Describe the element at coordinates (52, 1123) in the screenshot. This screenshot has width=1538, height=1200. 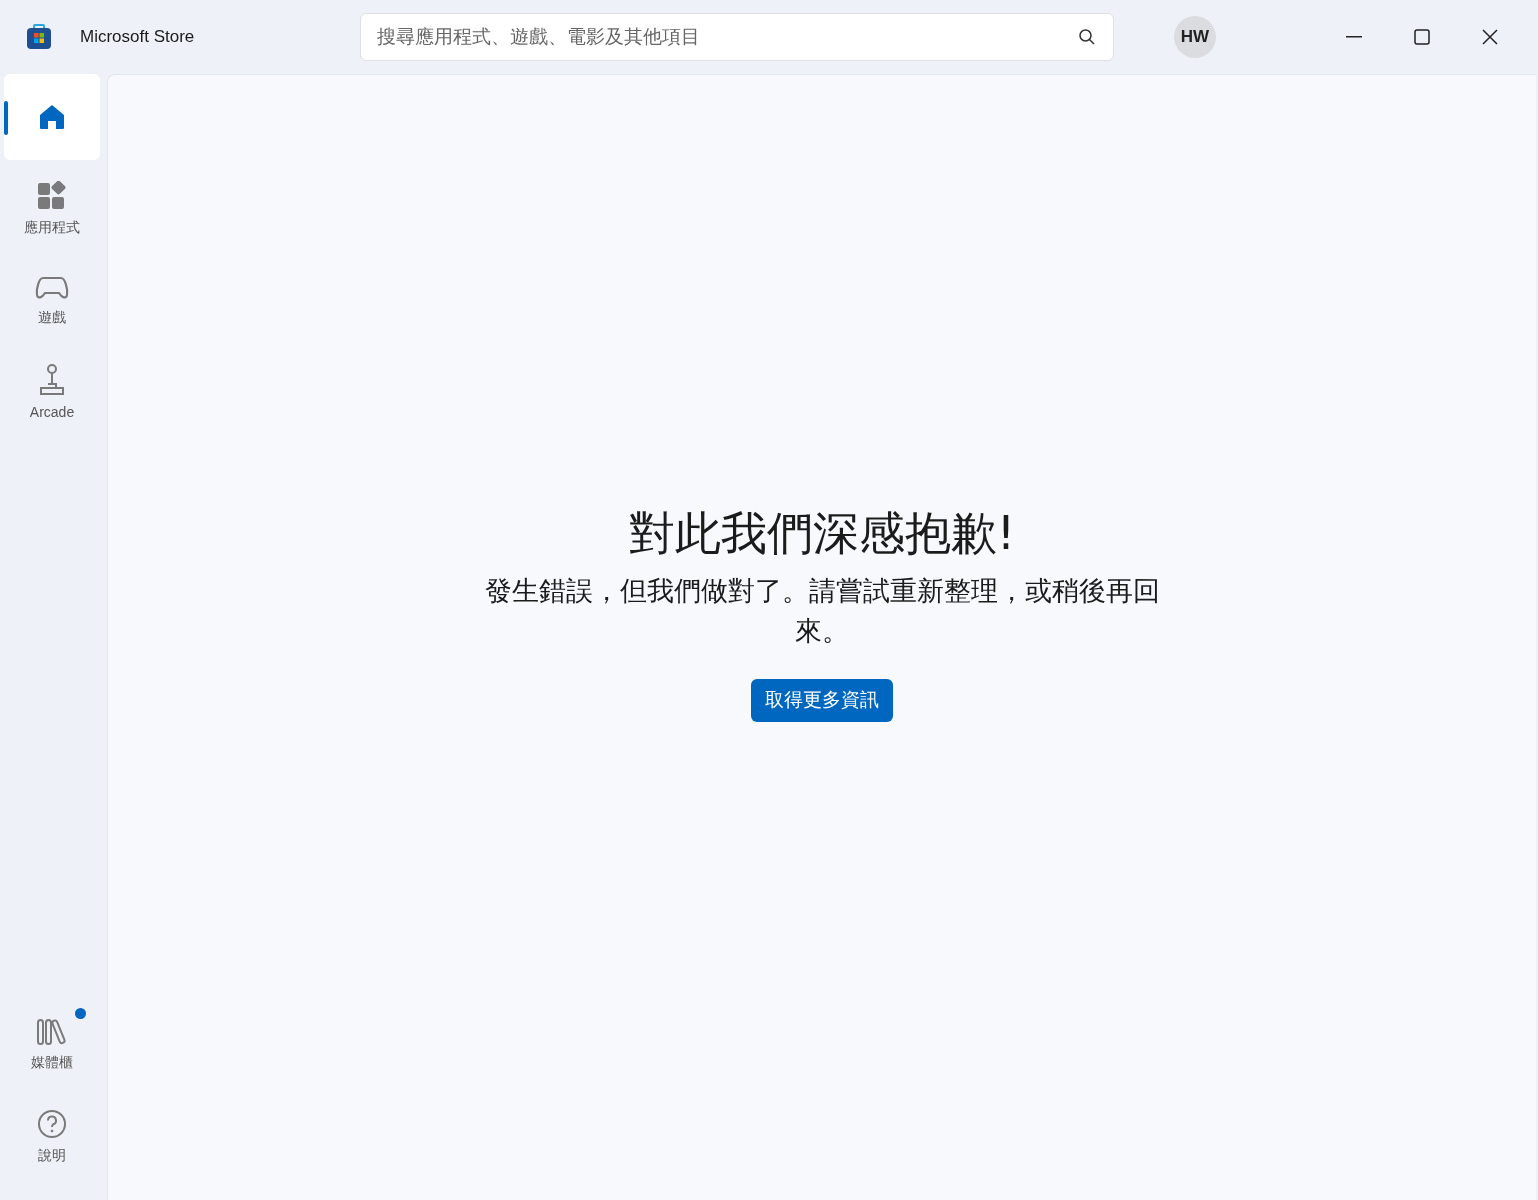
I see `help-icon` at that location.